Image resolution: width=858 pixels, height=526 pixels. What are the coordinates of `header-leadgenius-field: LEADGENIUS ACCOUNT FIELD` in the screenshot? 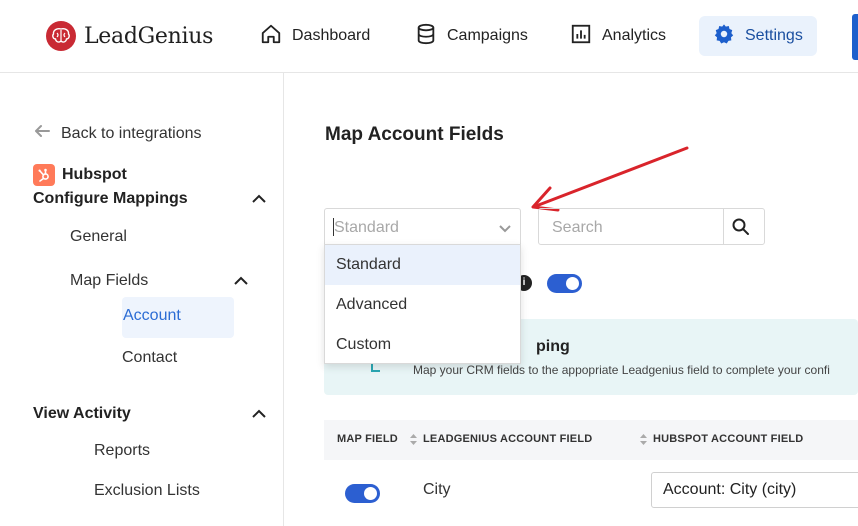 It's located at (501, 439).